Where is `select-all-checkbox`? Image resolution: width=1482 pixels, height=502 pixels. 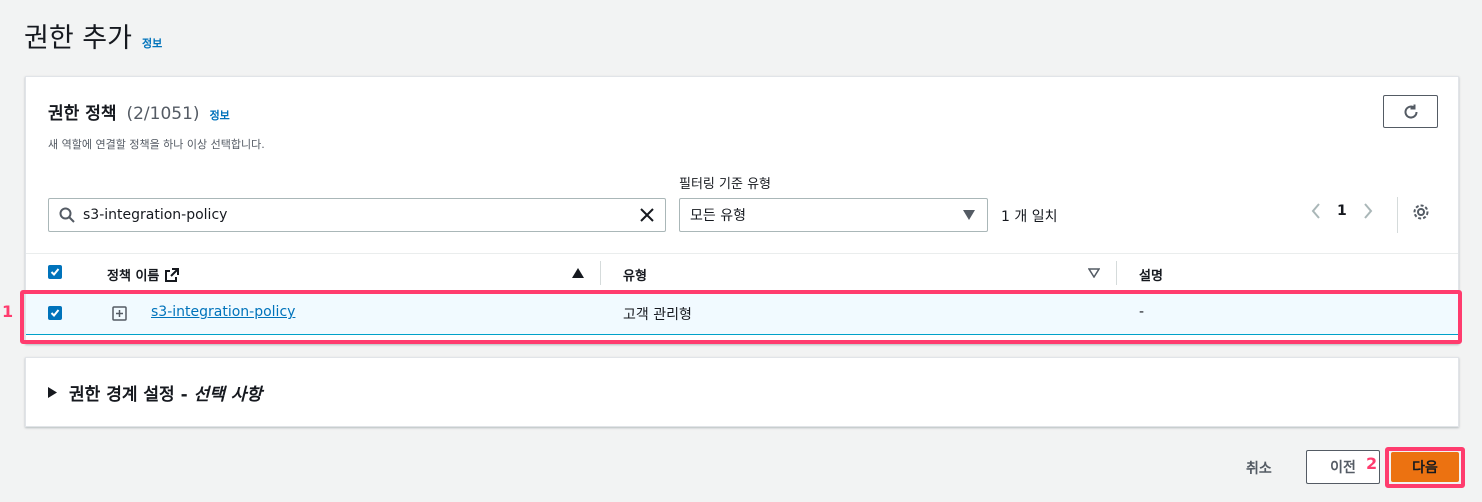
select-all-checkbox is located at coordinates (55, 272).